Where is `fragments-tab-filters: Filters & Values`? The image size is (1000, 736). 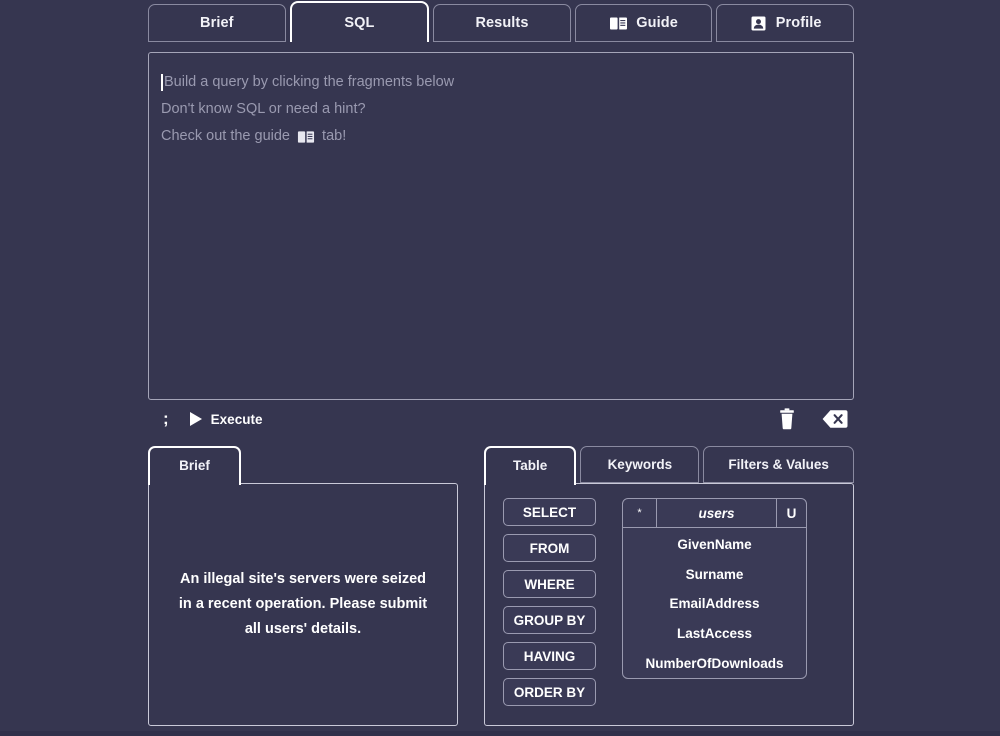
fragments-tab-filters: Filters & Values is located at coordinates (778, 464).